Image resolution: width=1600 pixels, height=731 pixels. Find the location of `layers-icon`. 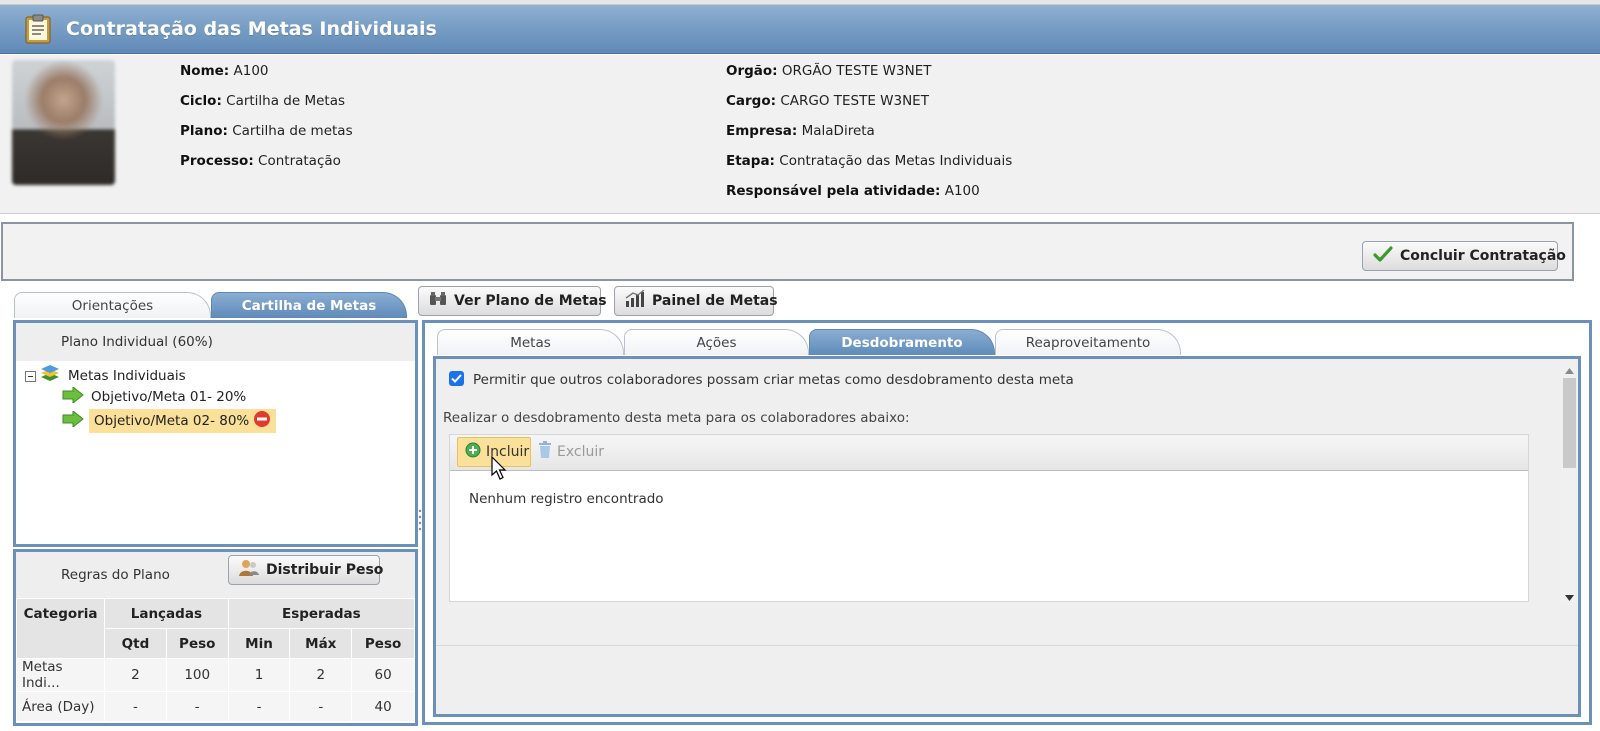

layers-icon is located at coordinates (50, 376).